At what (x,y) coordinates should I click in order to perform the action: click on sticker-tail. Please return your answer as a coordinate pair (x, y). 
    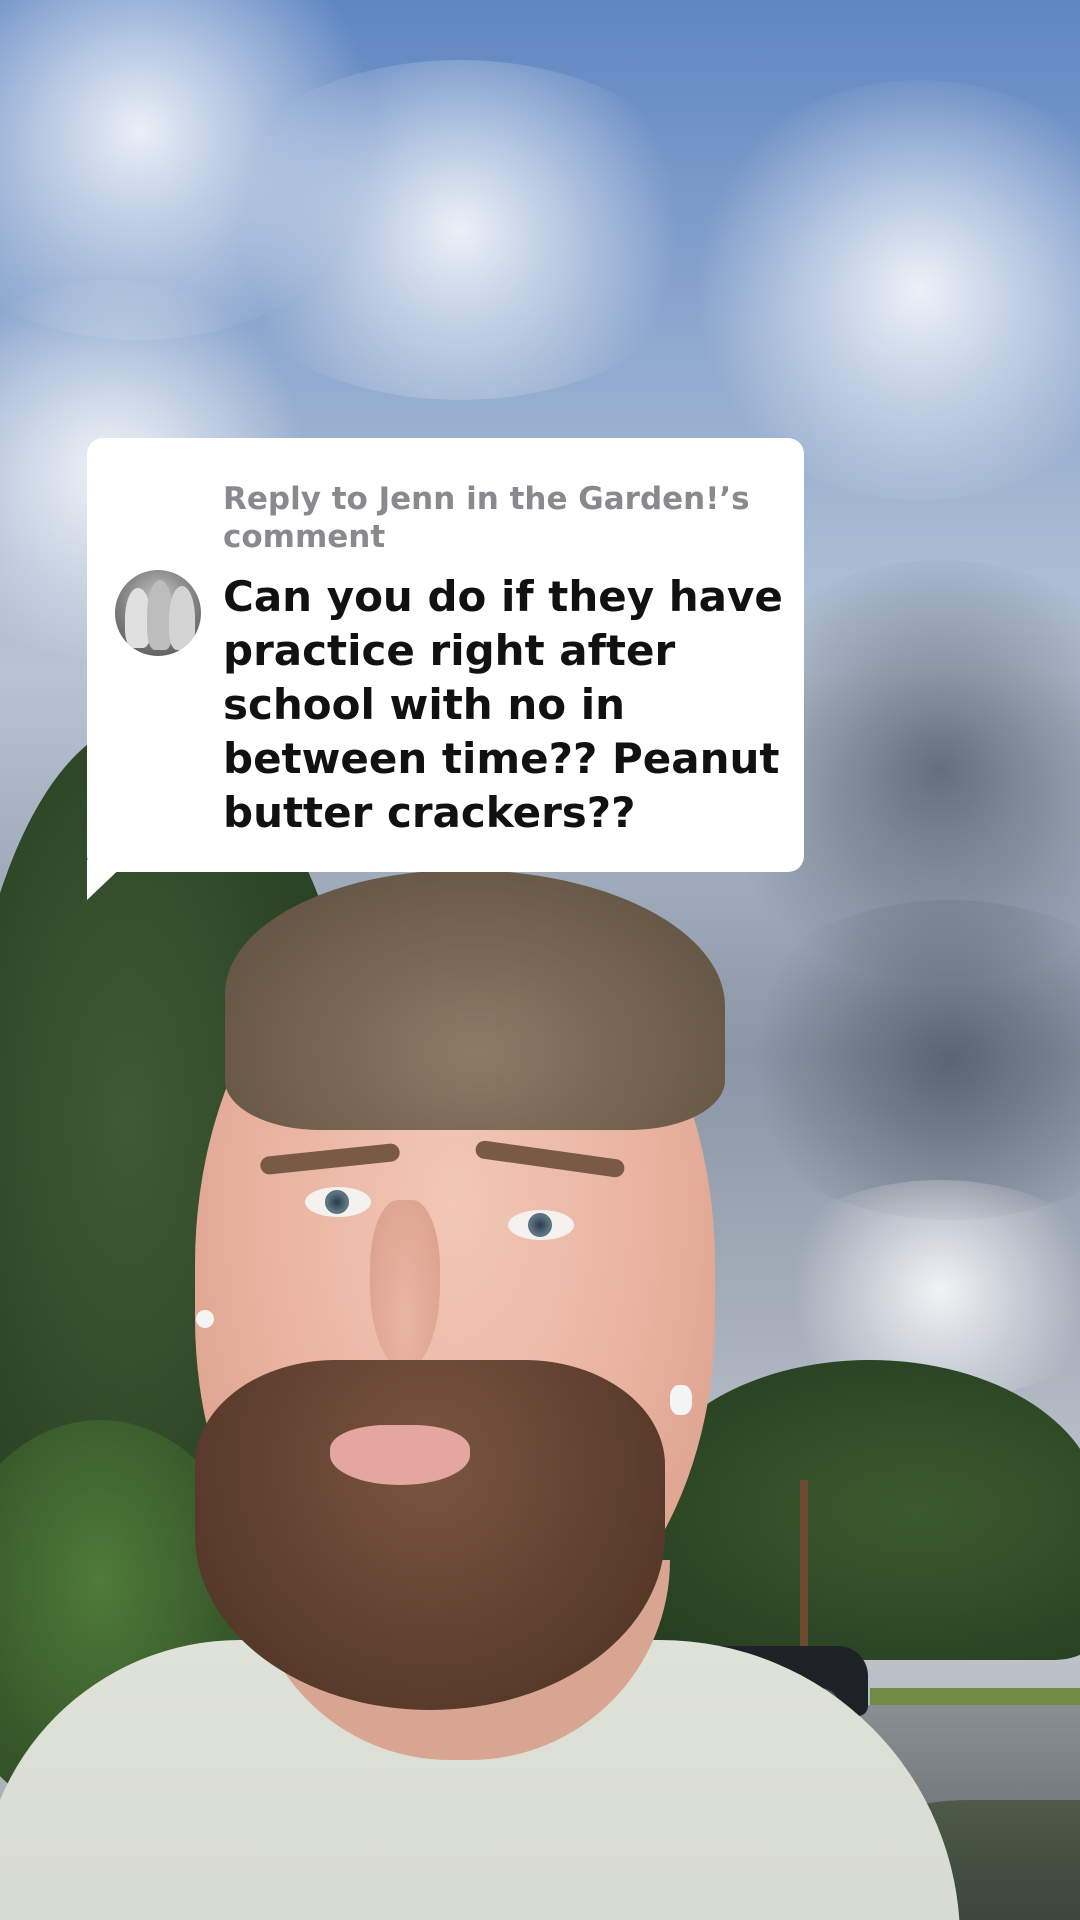
    Looking at the image, I should click on (108, 880).